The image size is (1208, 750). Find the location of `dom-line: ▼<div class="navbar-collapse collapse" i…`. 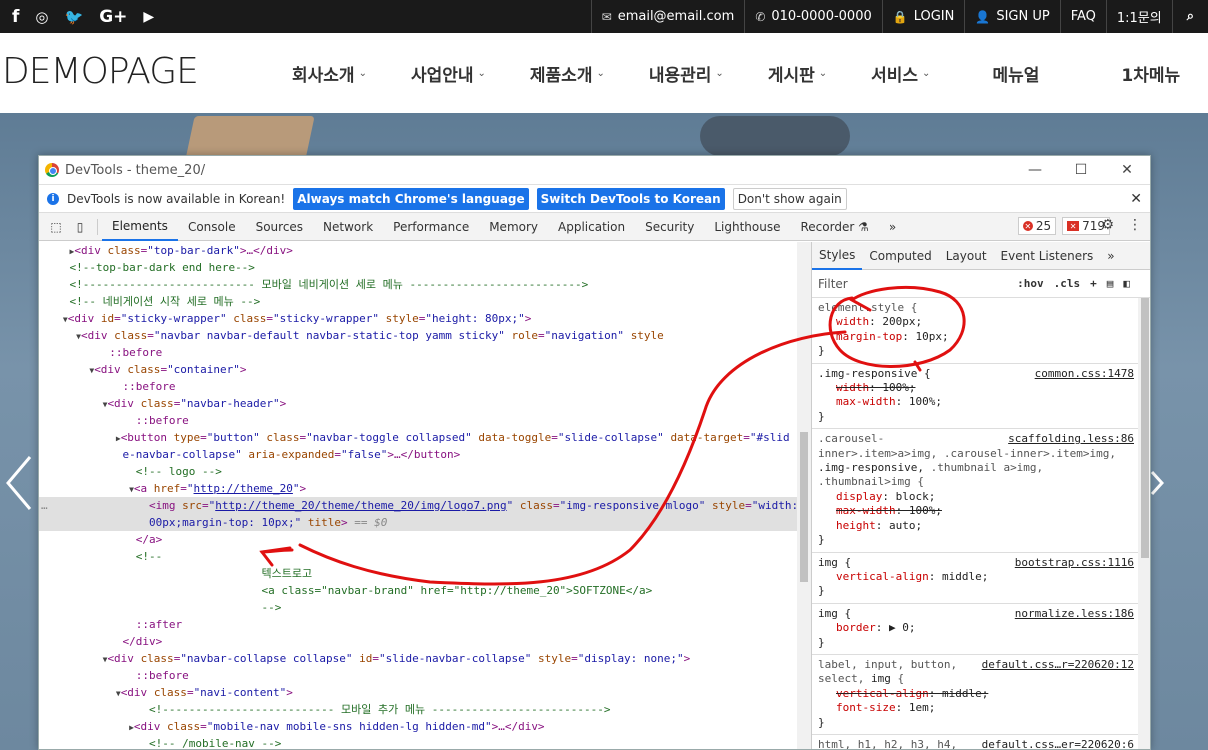

dom-line: ▼<div class="navbar-collapse collapse" i… is located at coordinates (425, 658).